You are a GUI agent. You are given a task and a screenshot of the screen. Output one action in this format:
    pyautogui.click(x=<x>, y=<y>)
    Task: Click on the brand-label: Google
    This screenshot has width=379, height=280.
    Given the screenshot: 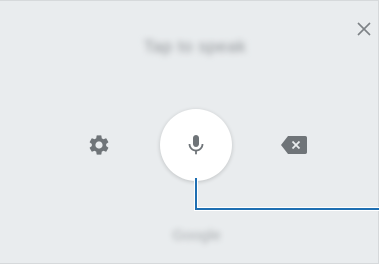 What is the action you would take?
    pyautogui.click(x=196, y=235)
    